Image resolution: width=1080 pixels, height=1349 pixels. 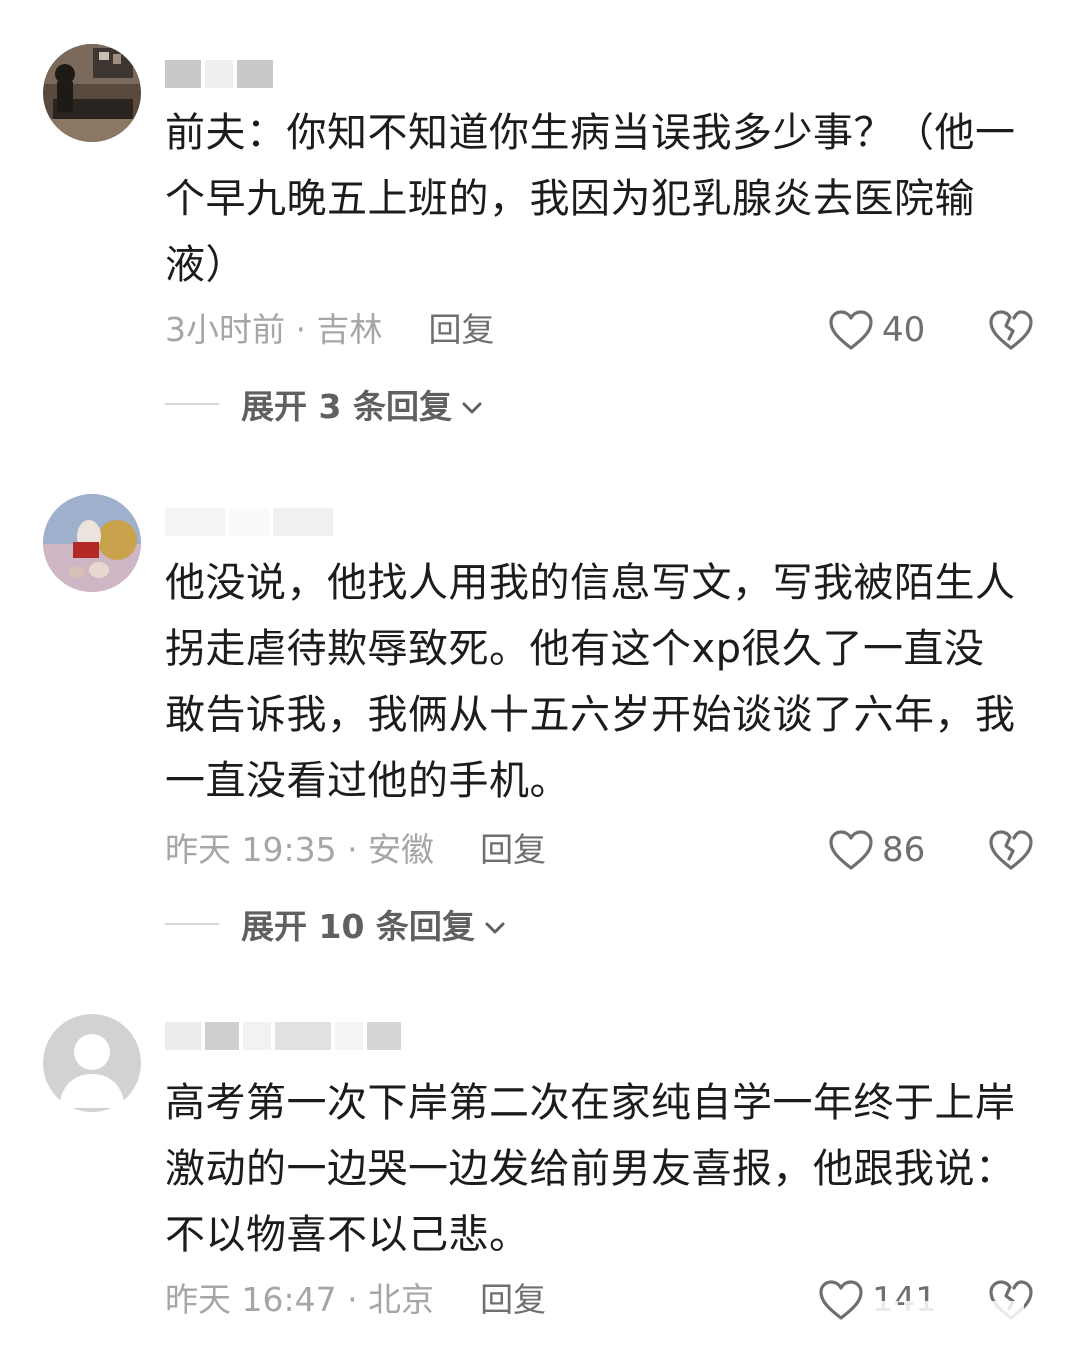 What do you see at coordinates (904, 850) in the screenshot?
I see `like-count: 86` at bounding box center [904, 850].